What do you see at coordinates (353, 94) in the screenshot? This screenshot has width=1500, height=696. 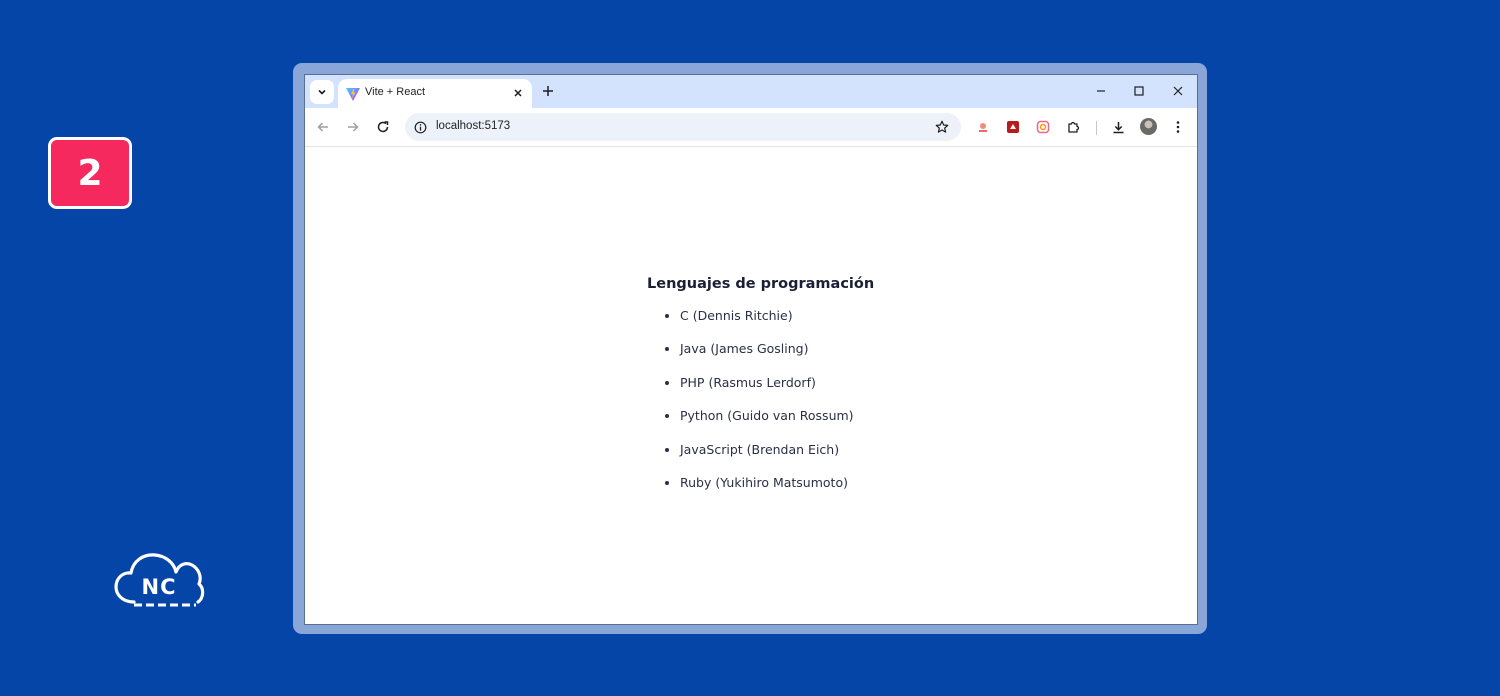 I see `vite-favicon` at bounding box center [353, 94].